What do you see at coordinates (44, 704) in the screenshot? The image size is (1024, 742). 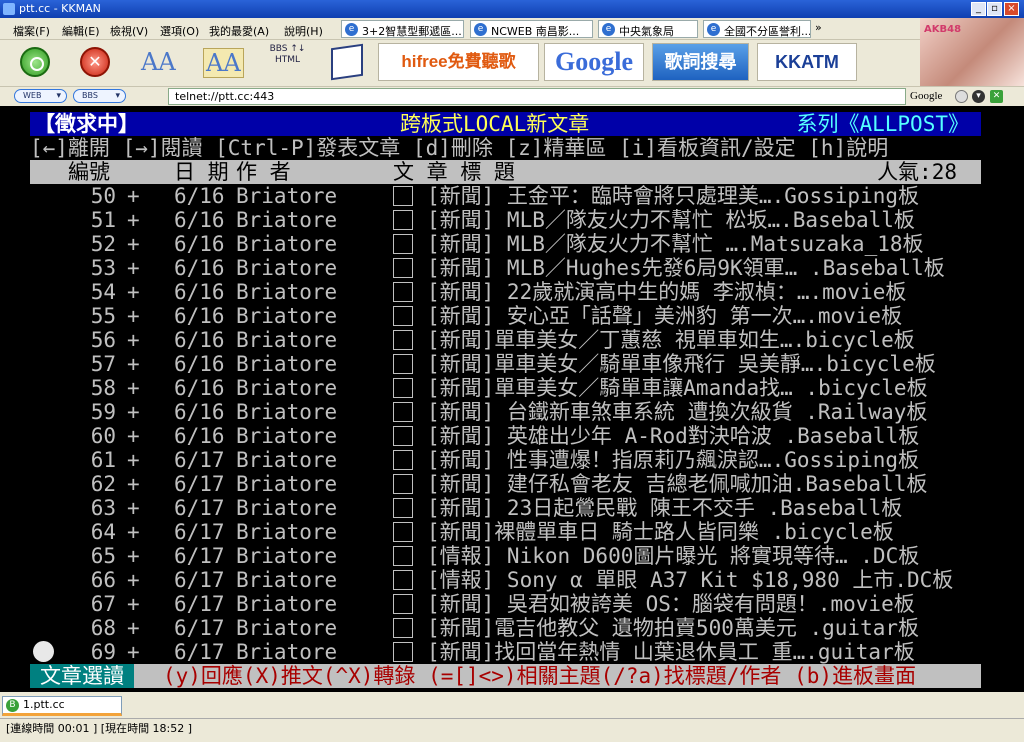 I see `connection-tab-label: 1.ptt.cc` at bounding box center [44, 704].